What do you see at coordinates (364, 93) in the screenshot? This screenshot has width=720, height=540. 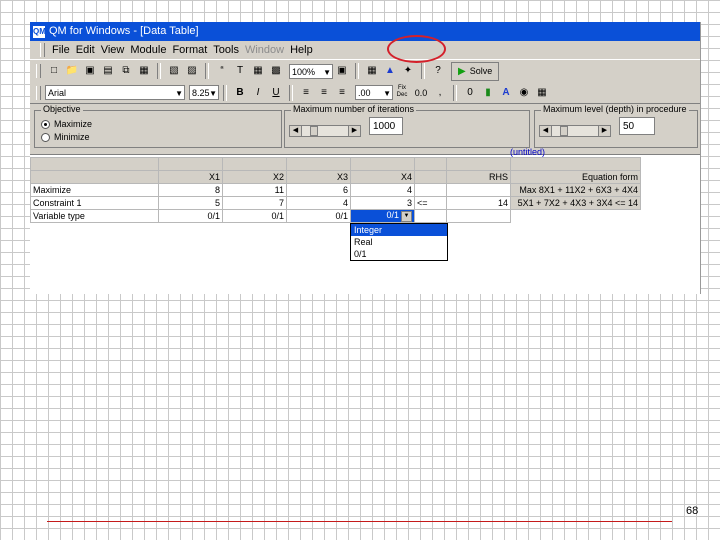 I see `decimals-value: .00` at bounding box center [364, 93].